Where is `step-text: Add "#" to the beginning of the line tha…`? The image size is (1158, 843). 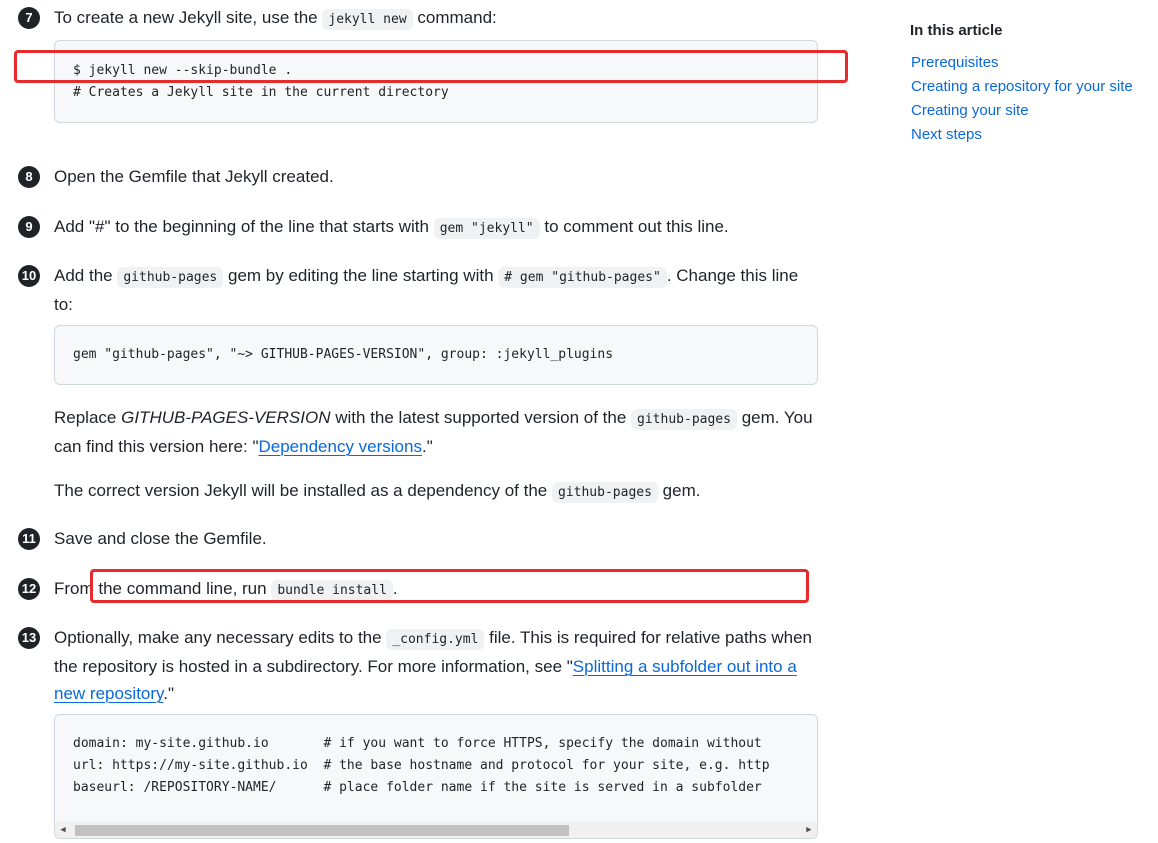
step-text: Add "#" to the beginning of the line tha… is located at coordinates (436, 227).